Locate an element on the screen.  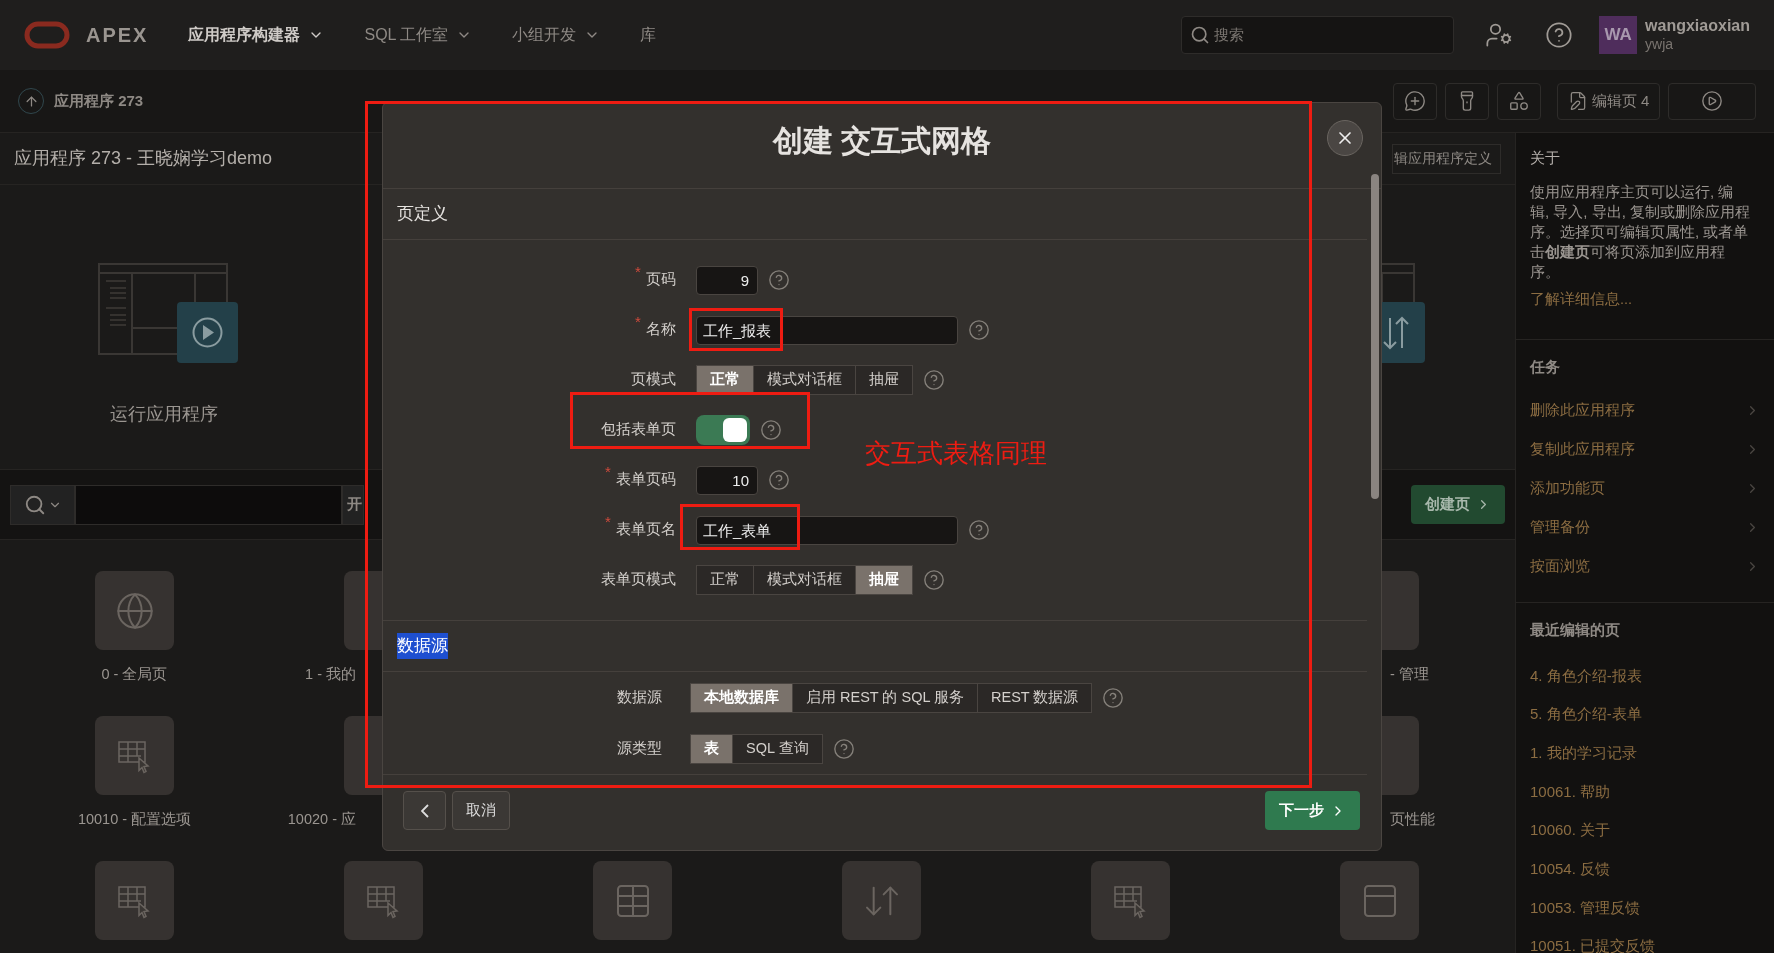
close-button is located at coordinates (1345, 138).